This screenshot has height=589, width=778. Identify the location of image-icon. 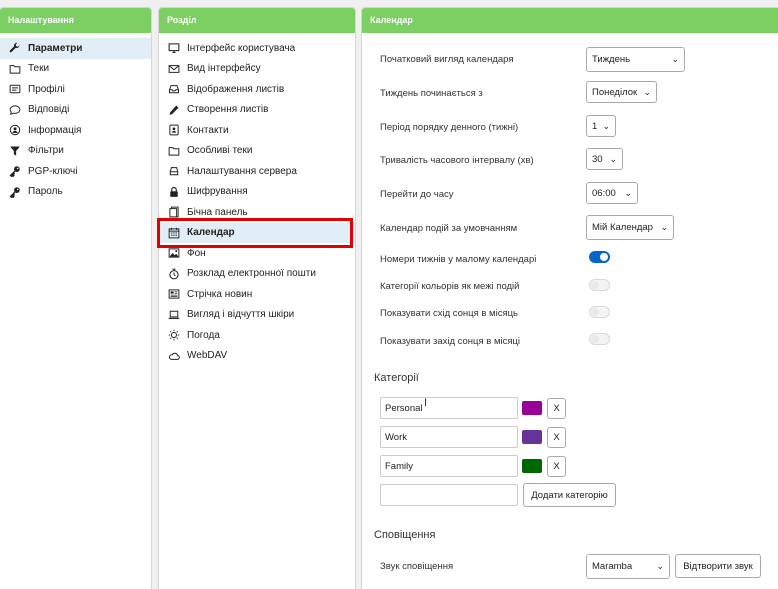
(174, 253).